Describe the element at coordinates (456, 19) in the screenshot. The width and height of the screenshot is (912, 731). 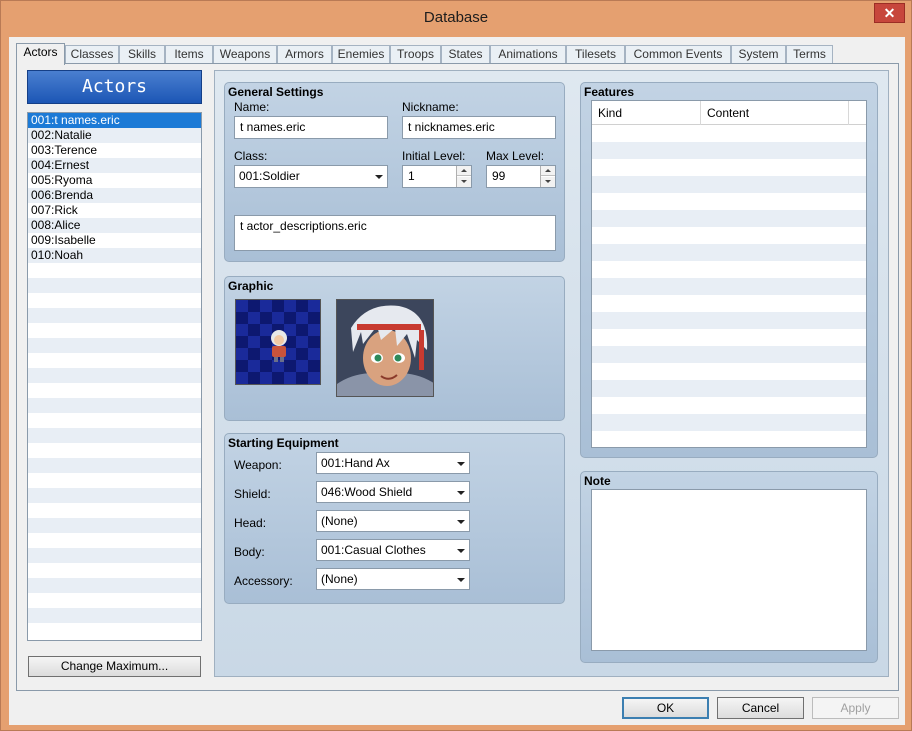
I see `title-bar: Database ✕` at that location.